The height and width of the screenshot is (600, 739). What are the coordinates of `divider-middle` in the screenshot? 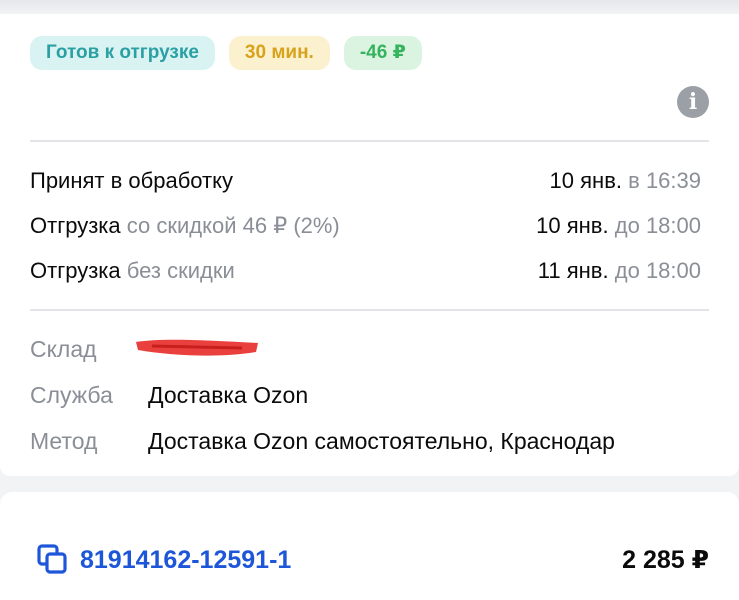 It's located at (369, 310).